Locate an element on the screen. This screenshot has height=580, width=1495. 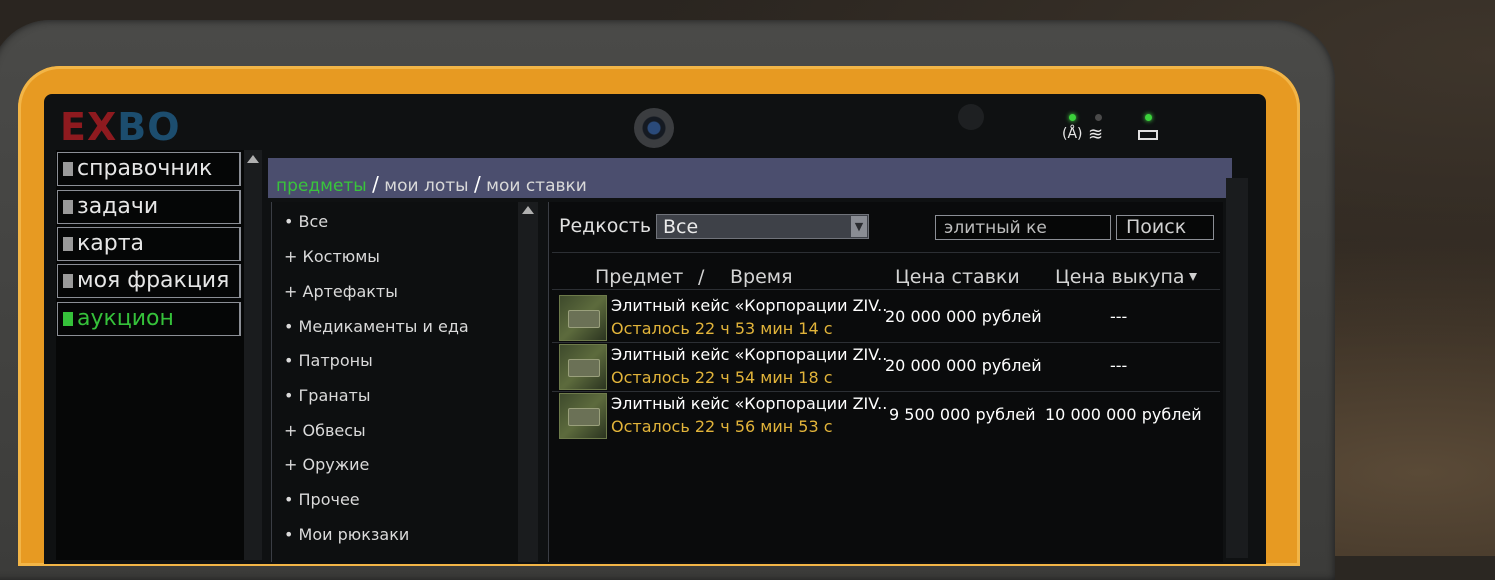
battery-icon is located at coordinates (1148, 135).